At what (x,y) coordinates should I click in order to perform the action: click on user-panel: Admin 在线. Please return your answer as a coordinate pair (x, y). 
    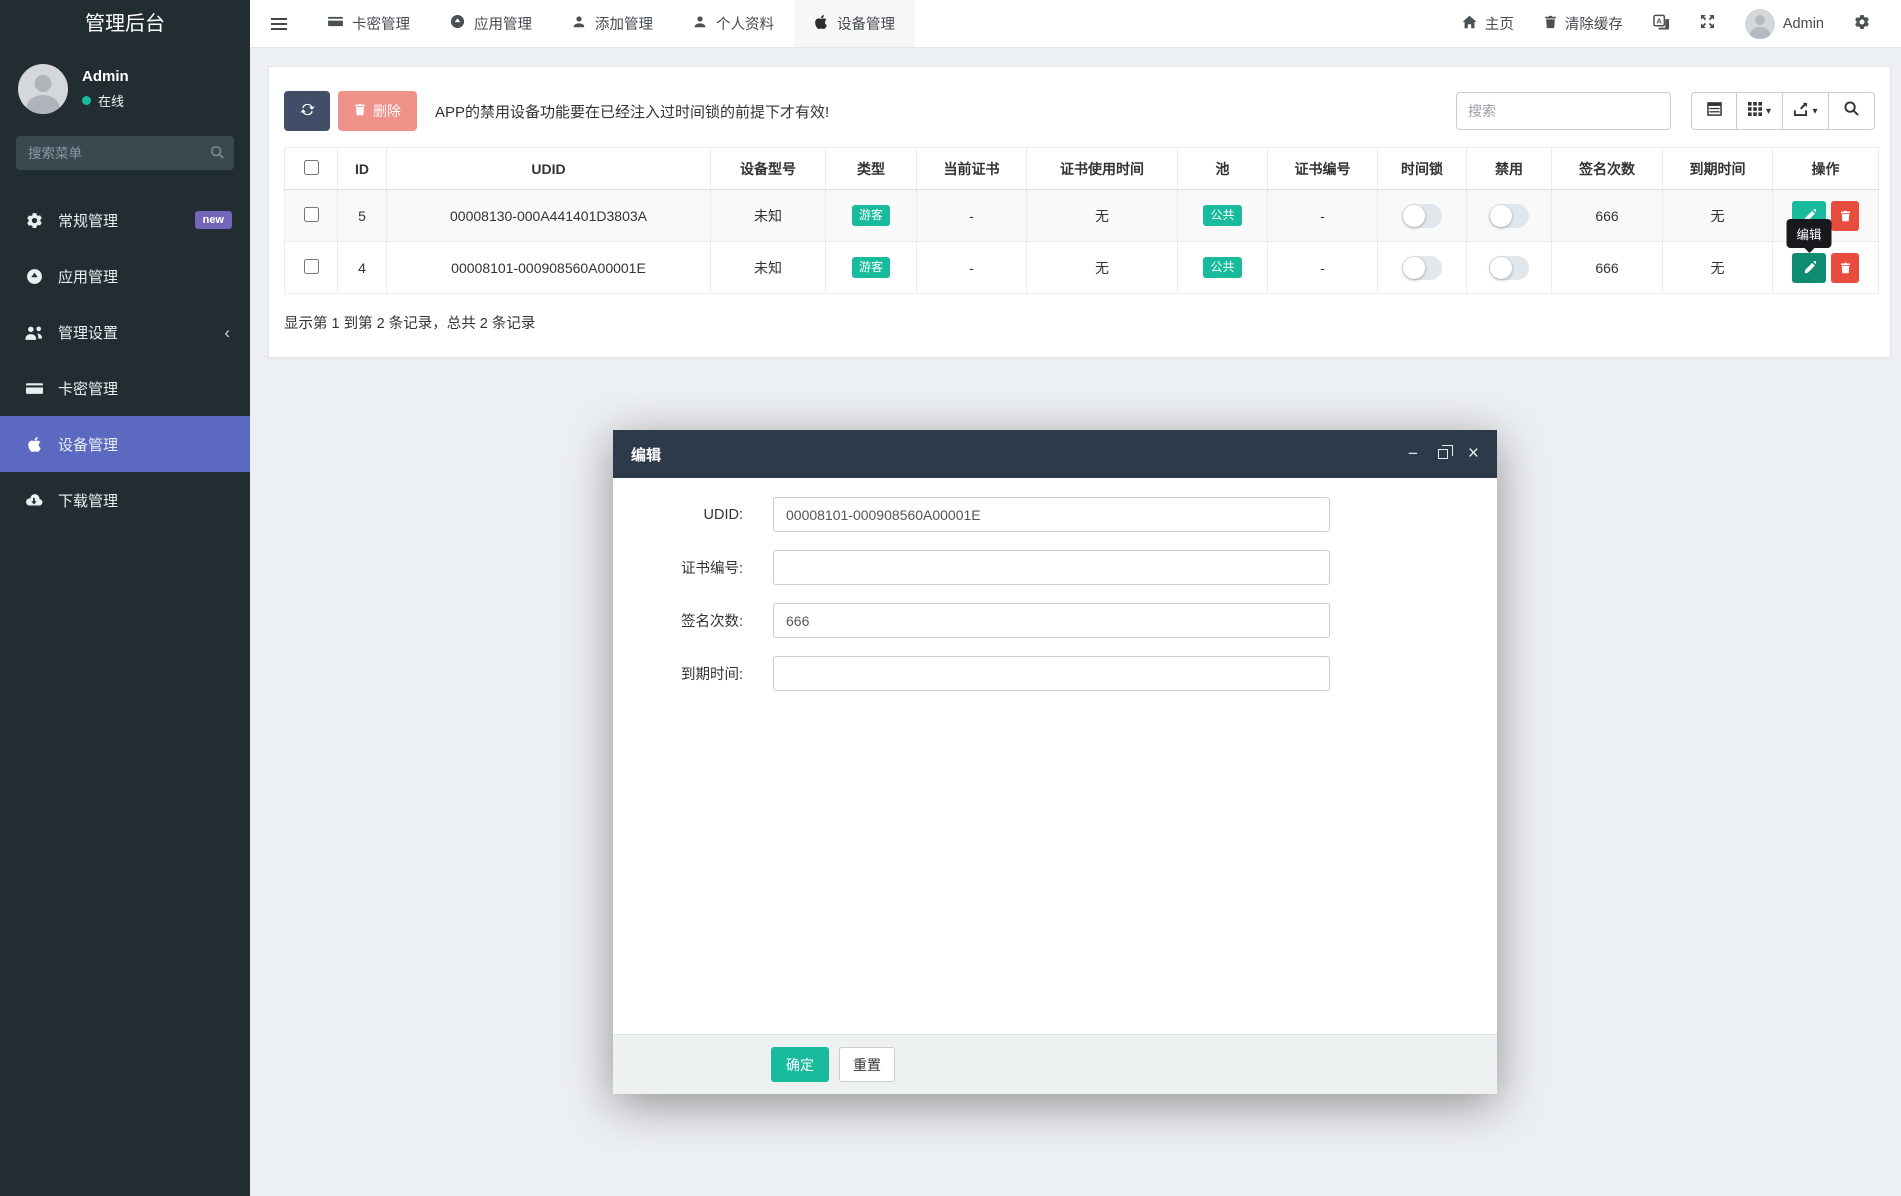
    Looking at the image, I should click on (125, 88).